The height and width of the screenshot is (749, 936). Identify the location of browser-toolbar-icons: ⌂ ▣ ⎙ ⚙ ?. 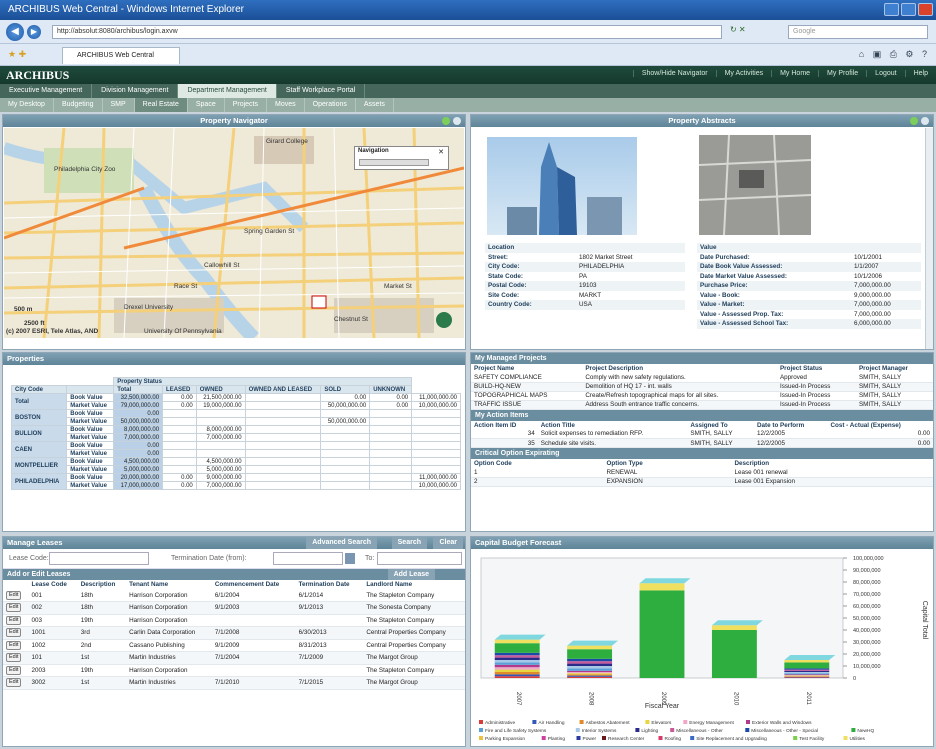
(894, 54).